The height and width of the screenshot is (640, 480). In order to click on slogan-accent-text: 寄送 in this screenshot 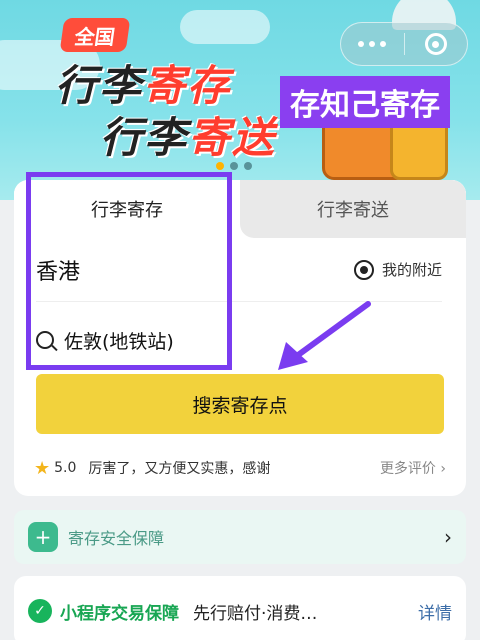, I will do `click(232, 137)`.